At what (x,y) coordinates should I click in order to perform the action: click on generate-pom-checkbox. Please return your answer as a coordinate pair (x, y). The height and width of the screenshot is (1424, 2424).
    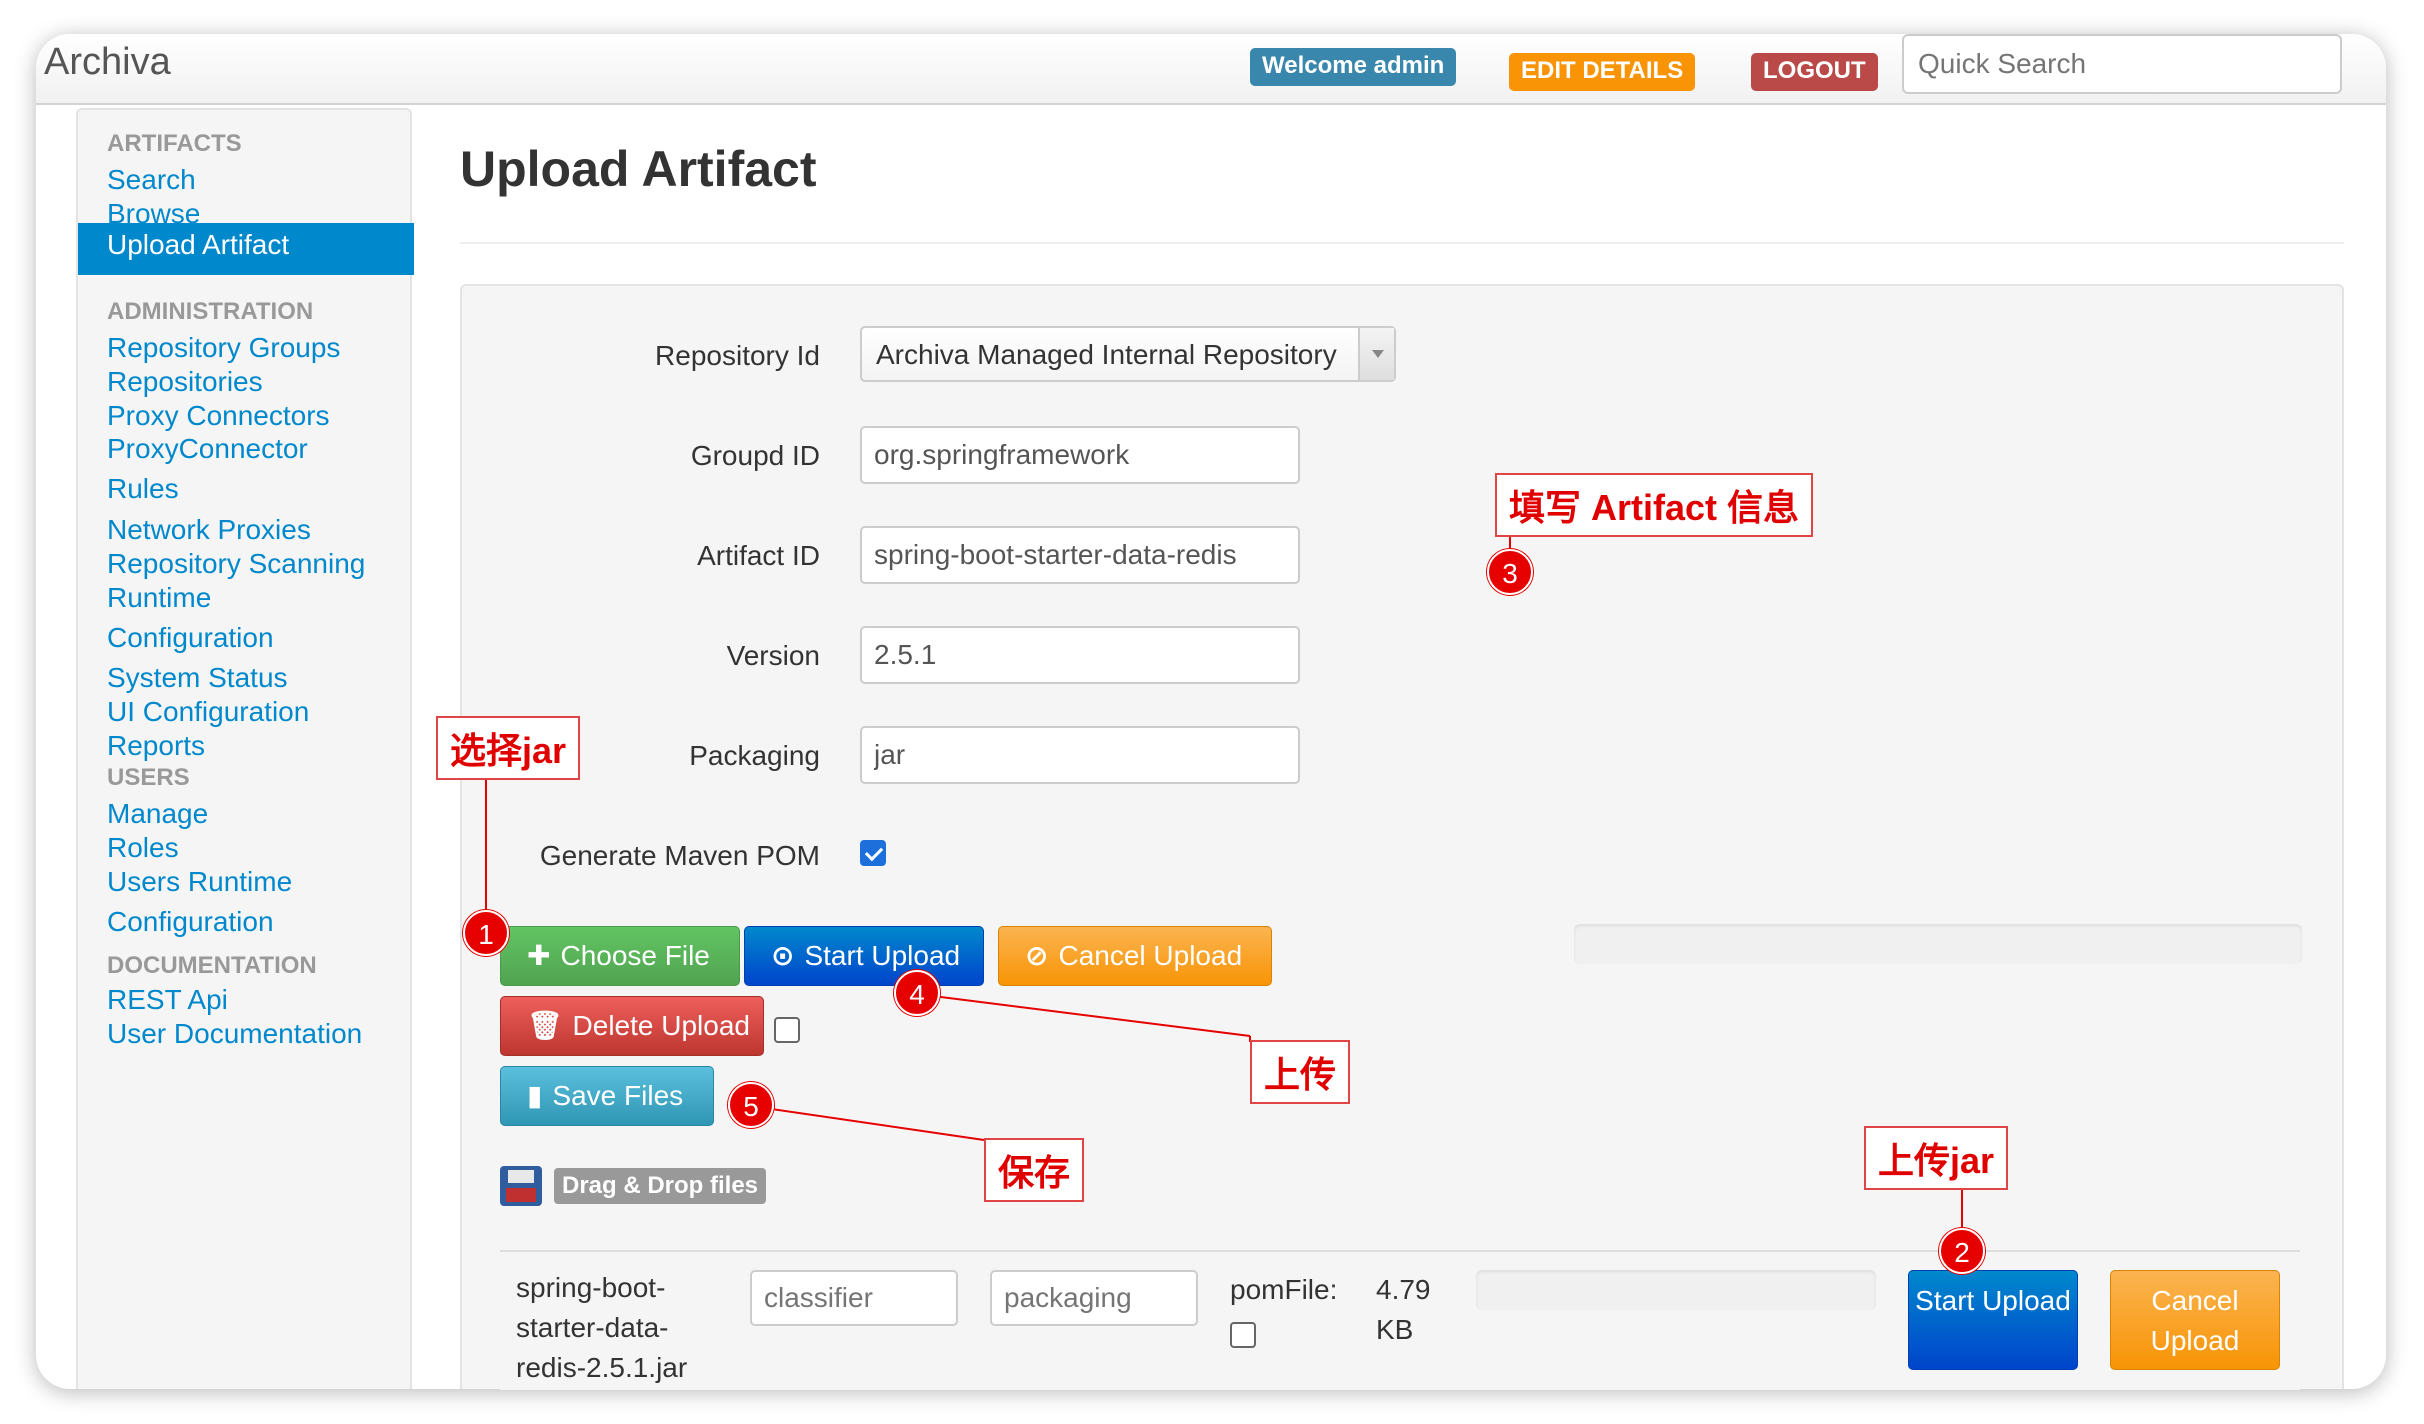
    Looking at the image, I should click on (873, 853).